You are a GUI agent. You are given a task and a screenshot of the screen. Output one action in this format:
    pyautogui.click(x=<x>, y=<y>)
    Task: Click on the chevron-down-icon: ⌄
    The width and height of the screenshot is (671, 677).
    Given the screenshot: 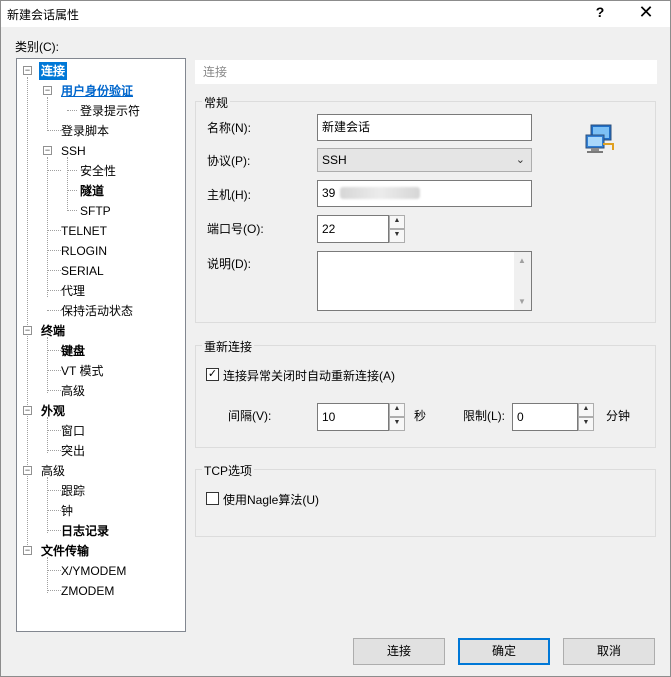 What is the action you would take?
    pyautogui.click(x=520, y=160)
    